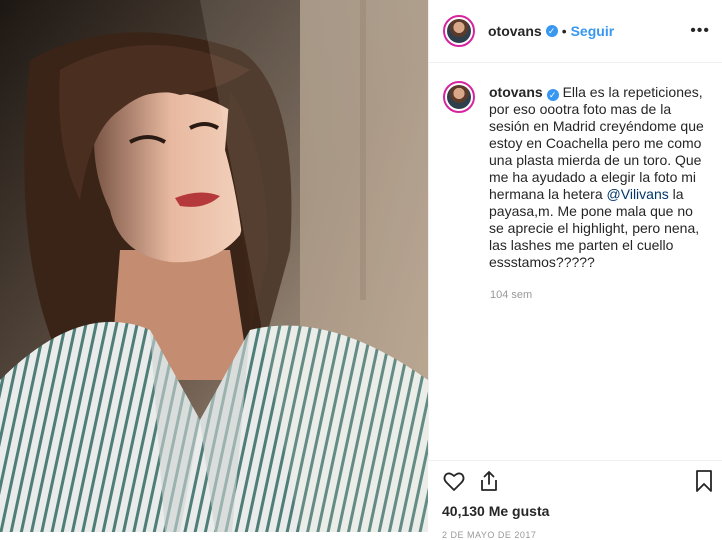 This screenshot has height=540, width=722. I want to click on follow-button: Seguir, so click(593, 31).